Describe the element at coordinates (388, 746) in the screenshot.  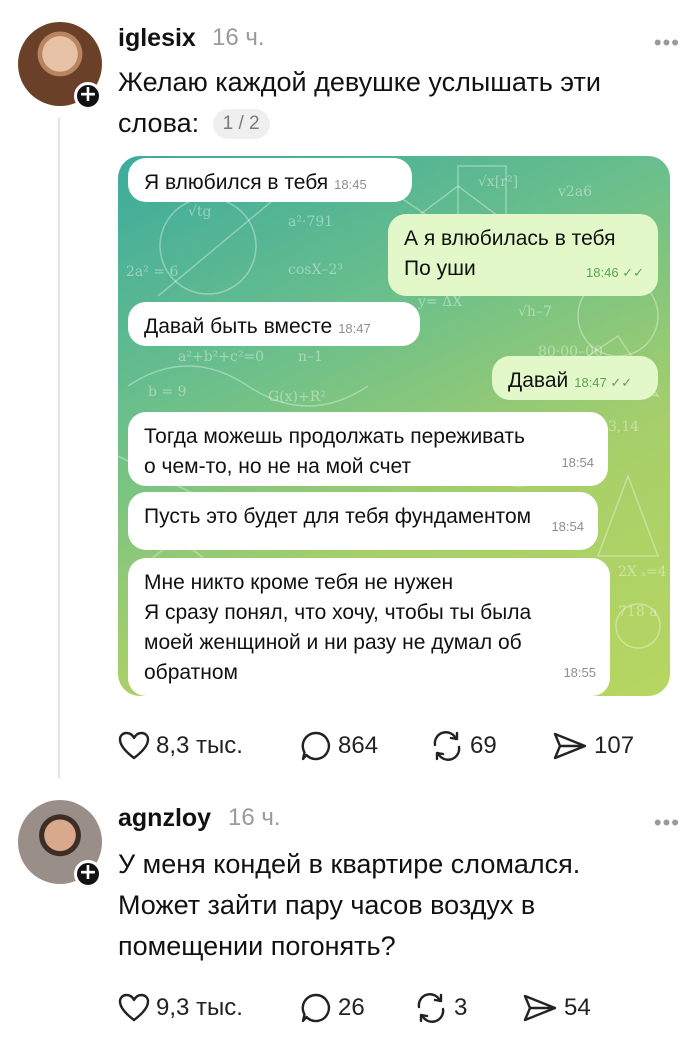
I see `post-actions: 8,3 тыс. 864 69 107` at that location.